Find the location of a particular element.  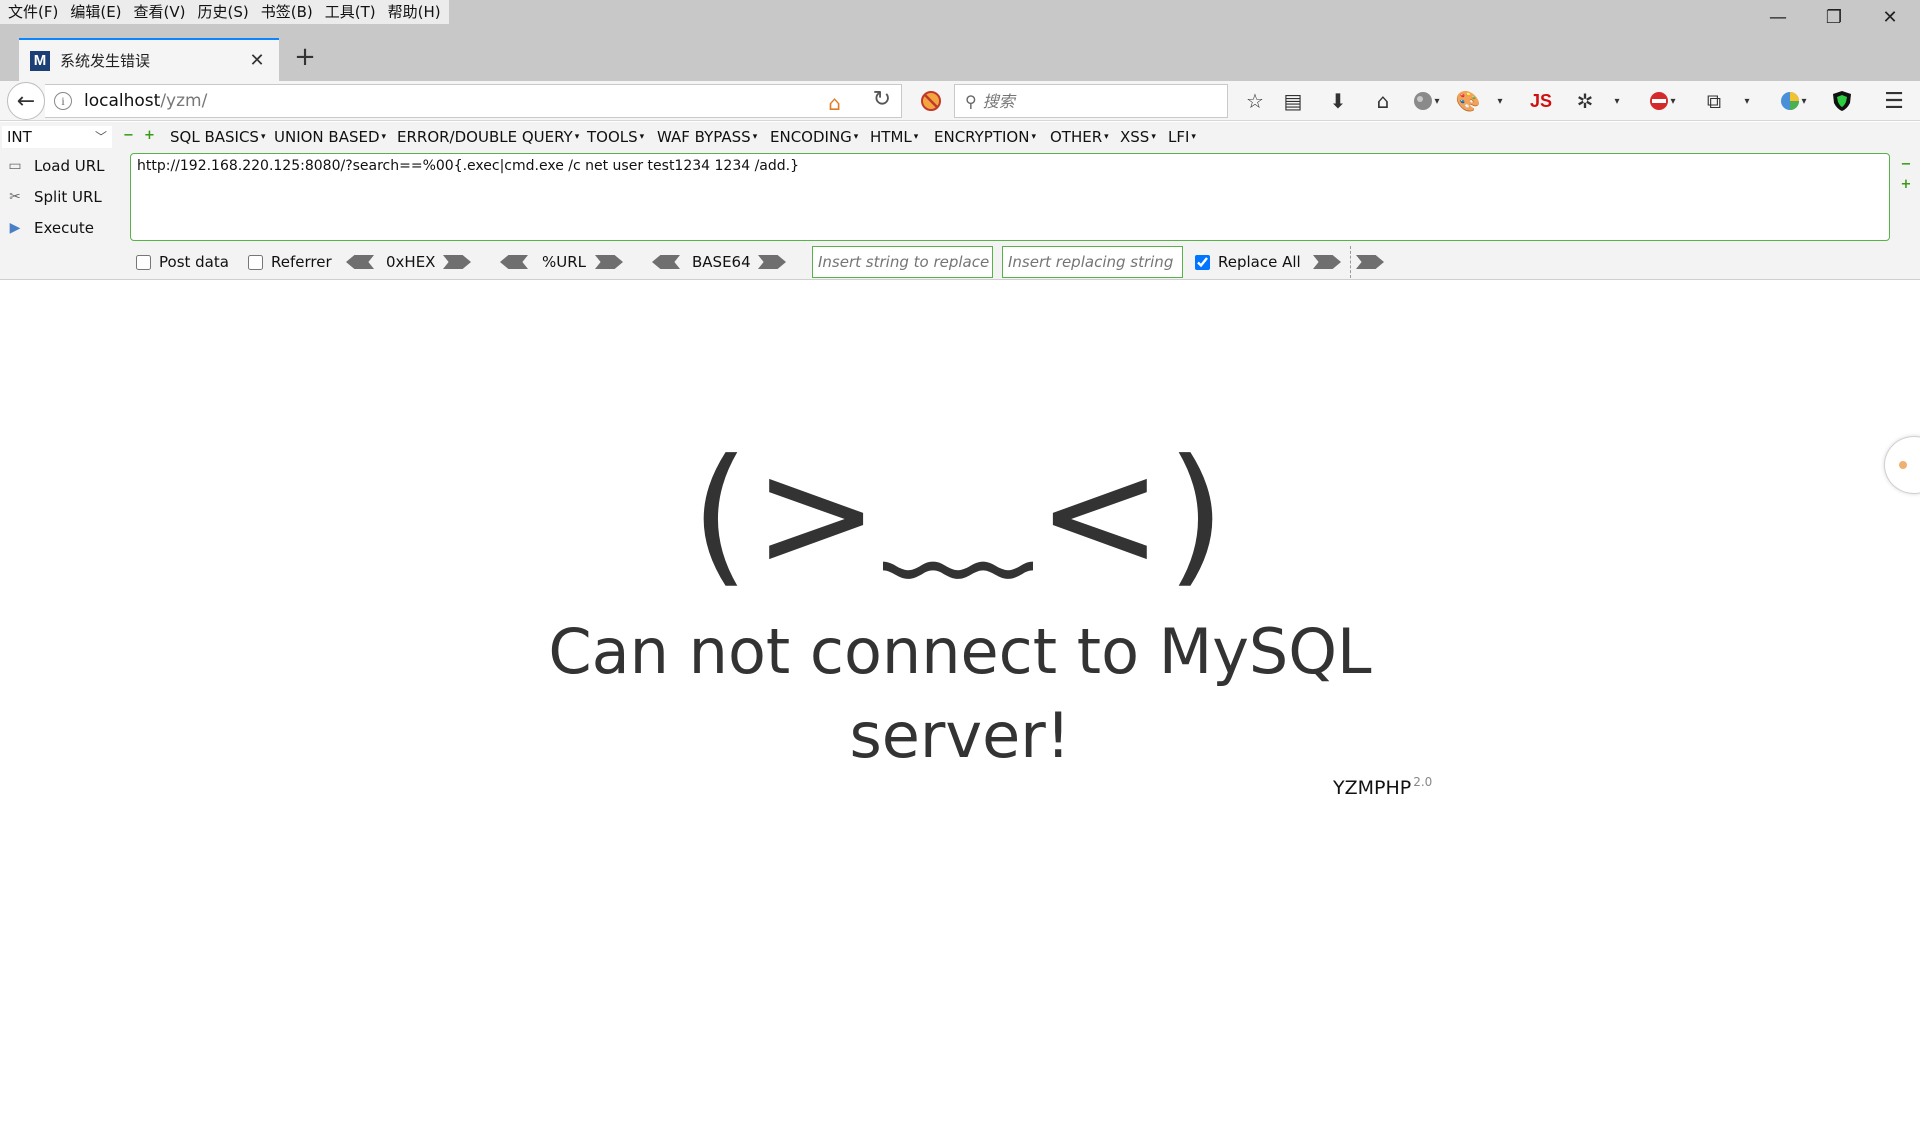

load-url-label: Load URL is located at coordinates (69, 166).